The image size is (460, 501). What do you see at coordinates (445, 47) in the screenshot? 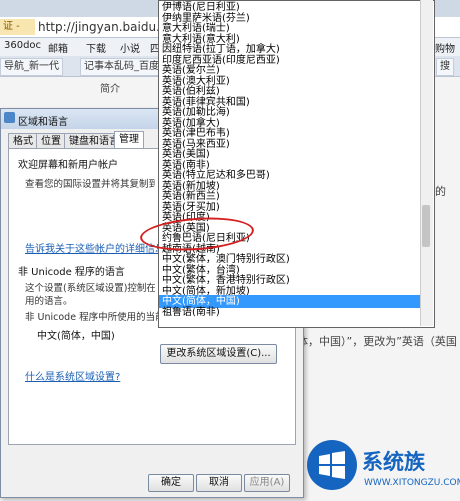
I see `bookmark-item: 购物` at bounding box center [445, 47].